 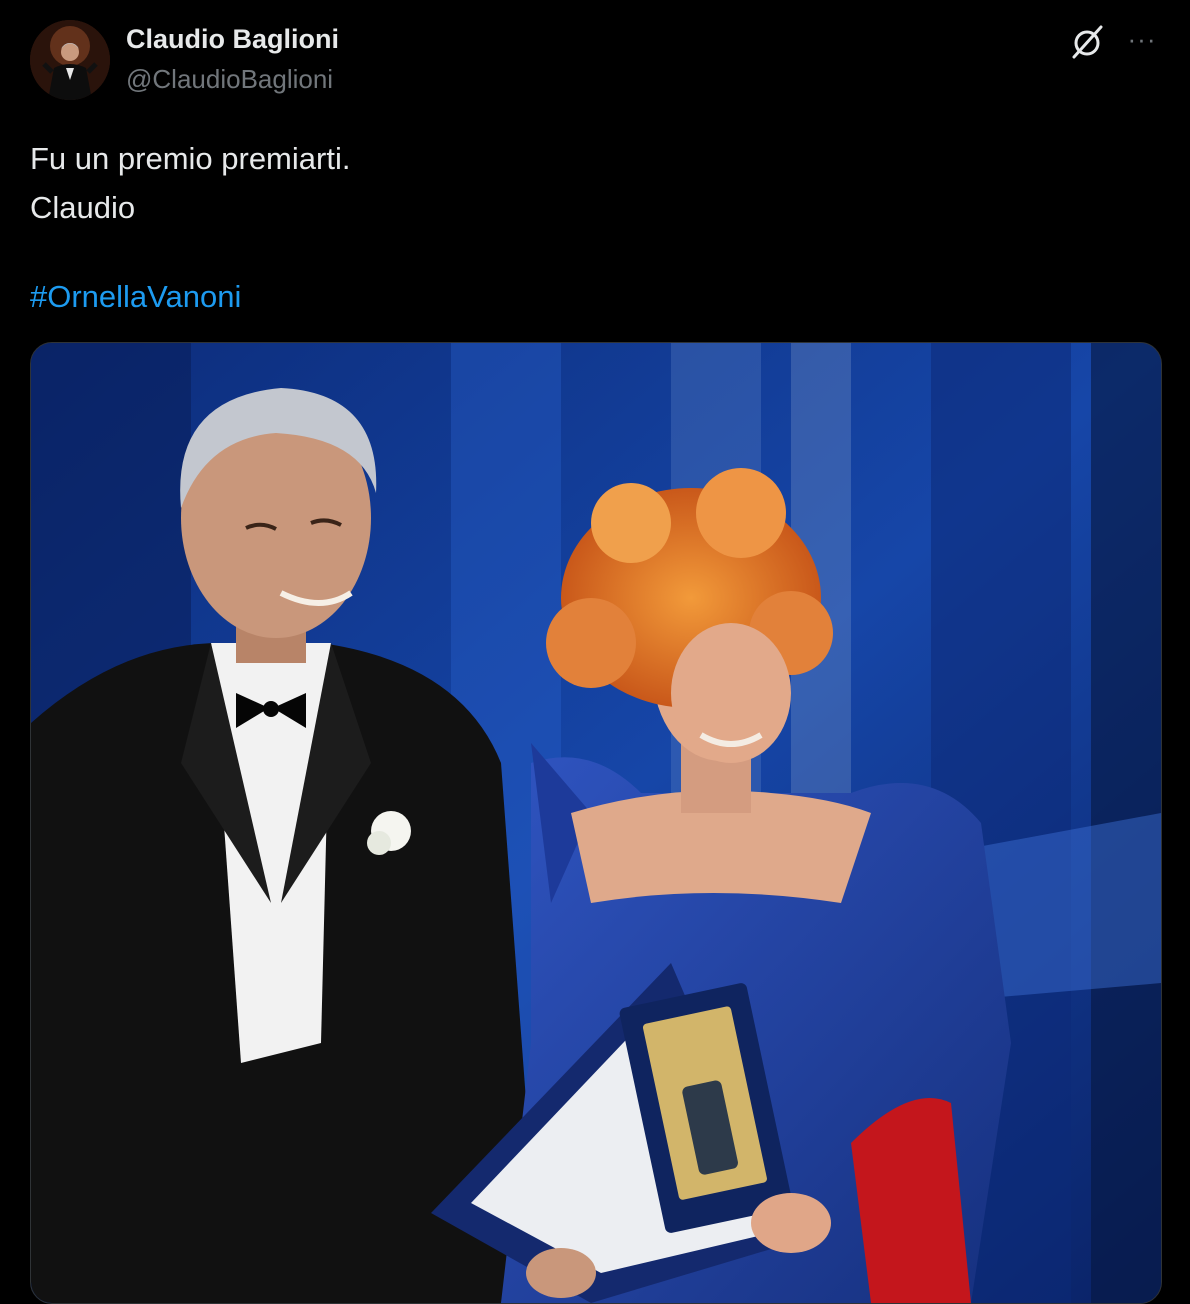 I want to click on tweet-text: Fu un premio premiarti. Claudio, so click(x=590, y=183).